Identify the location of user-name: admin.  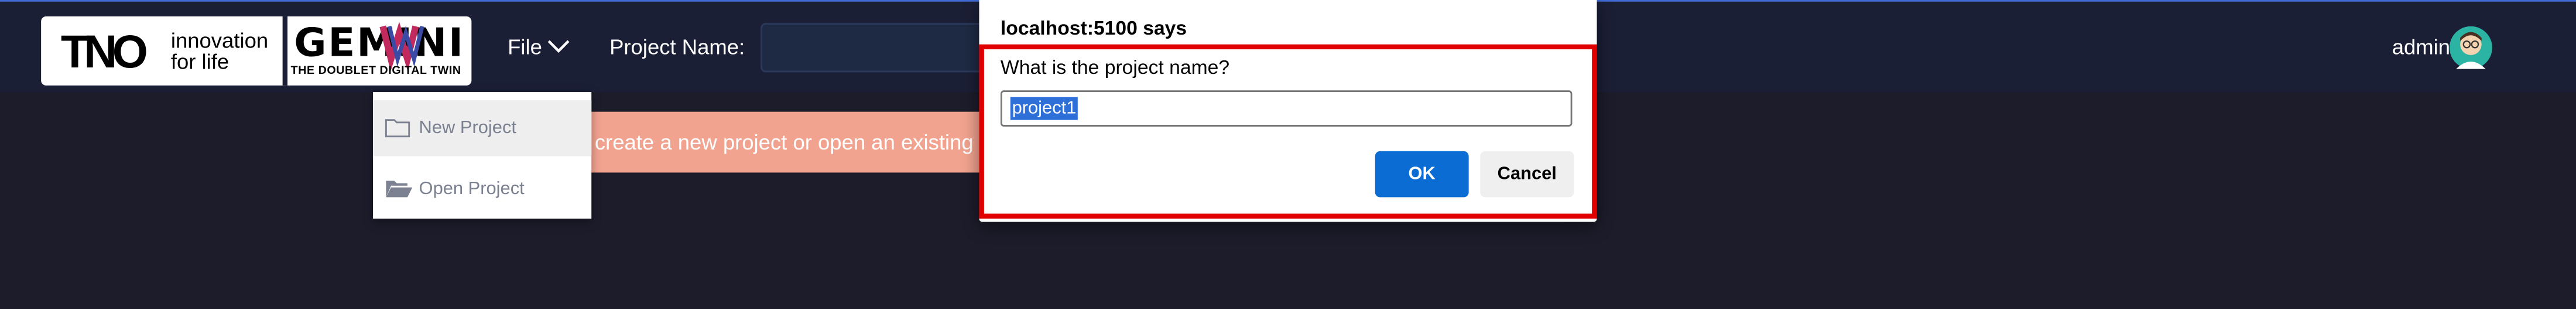
(2421, 47).